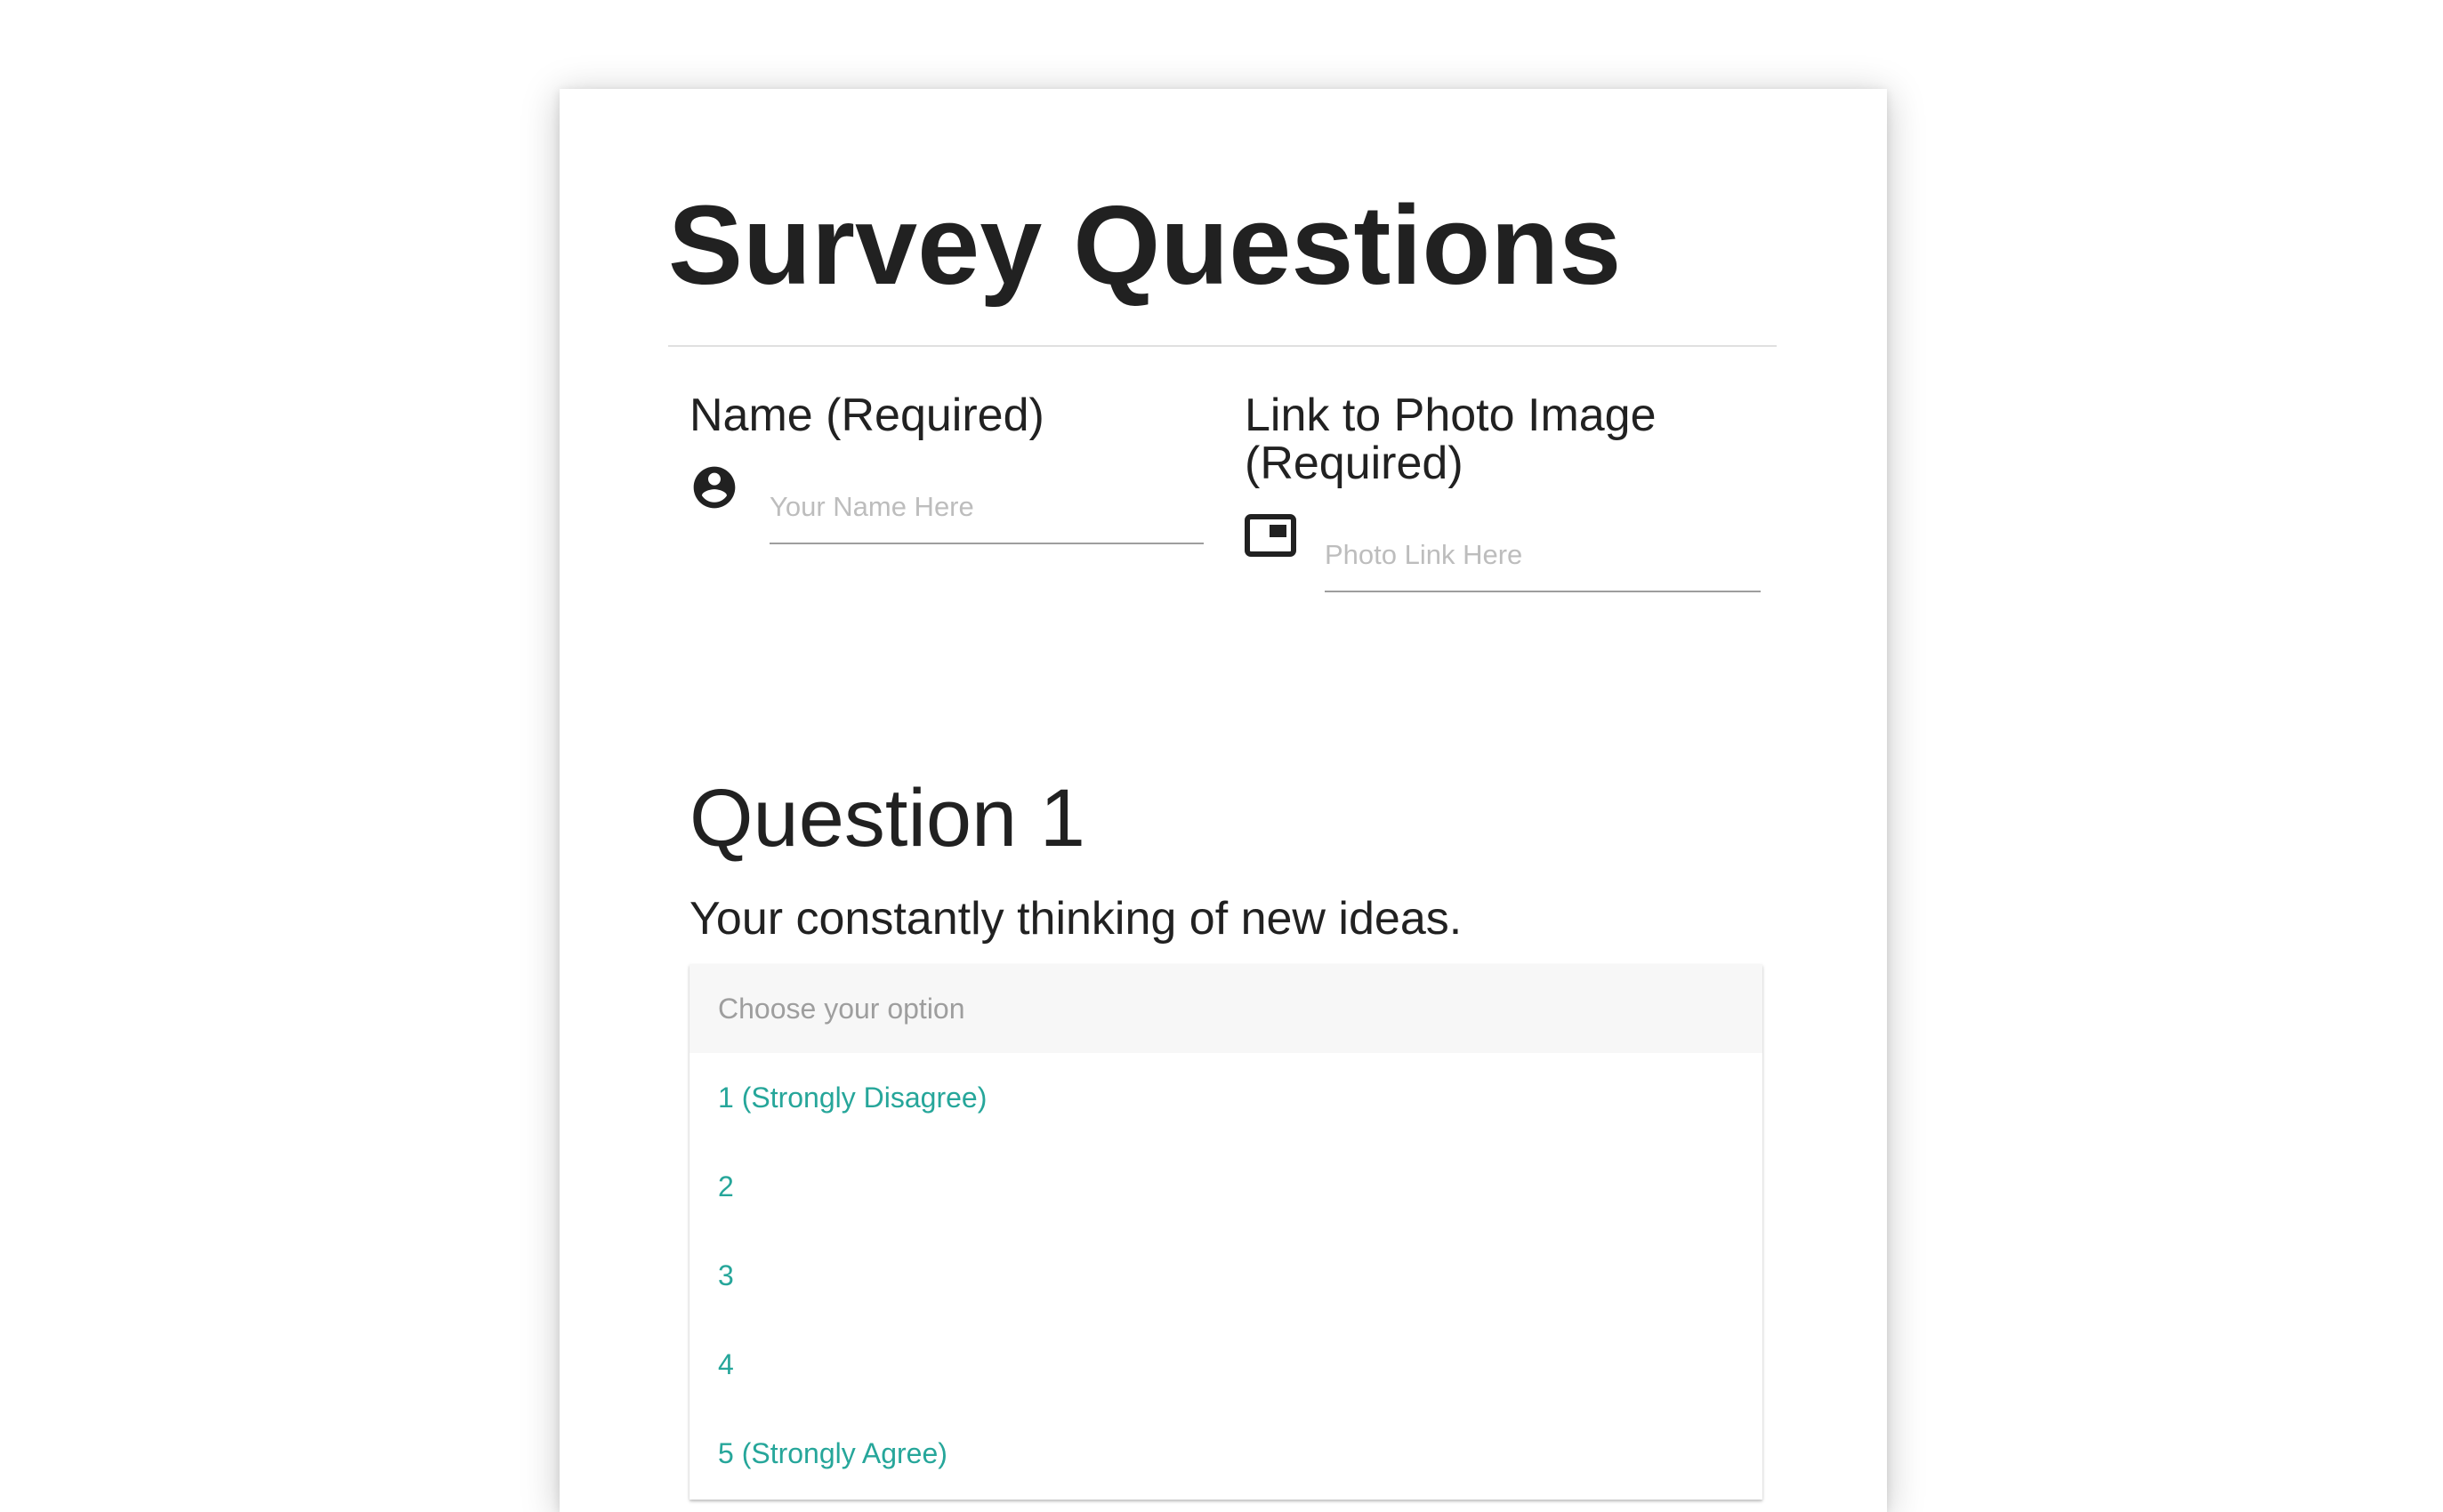 Image resolution: width=2443 pixels, height=1512 pixels. What do you see at coordinates (1225, 1097) in the screenshot?
I see `dropdown-option-1: 1 (Strongly Disagree)` at bounding box center [1225, 1097].